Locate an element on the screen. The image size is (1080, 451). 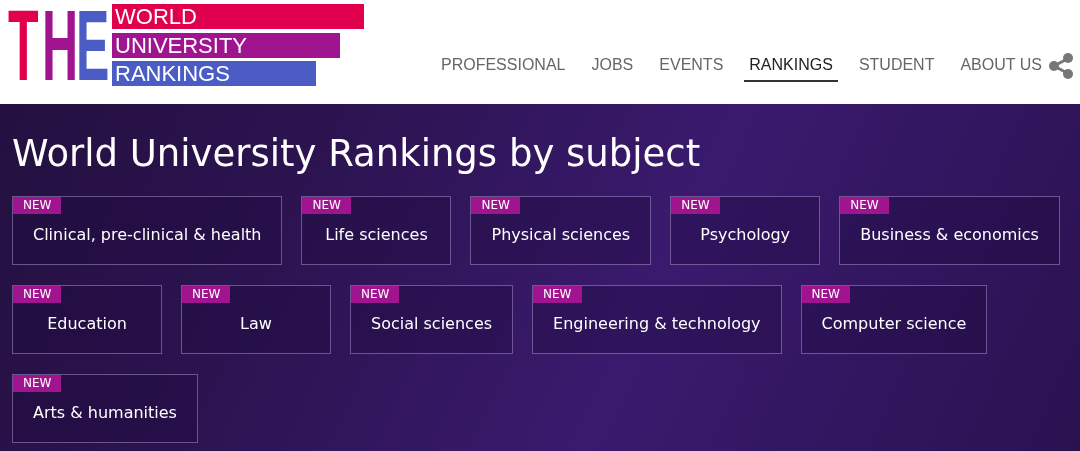
nav-link: ABOUT US is located at coordinates (1001, 69).